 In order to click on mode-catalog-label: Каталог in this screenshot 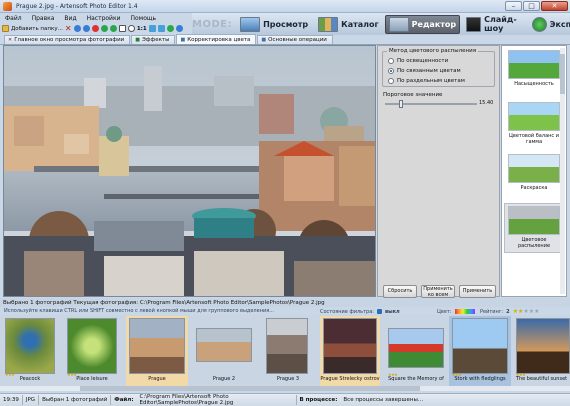, I will do `click(360, 24)`.